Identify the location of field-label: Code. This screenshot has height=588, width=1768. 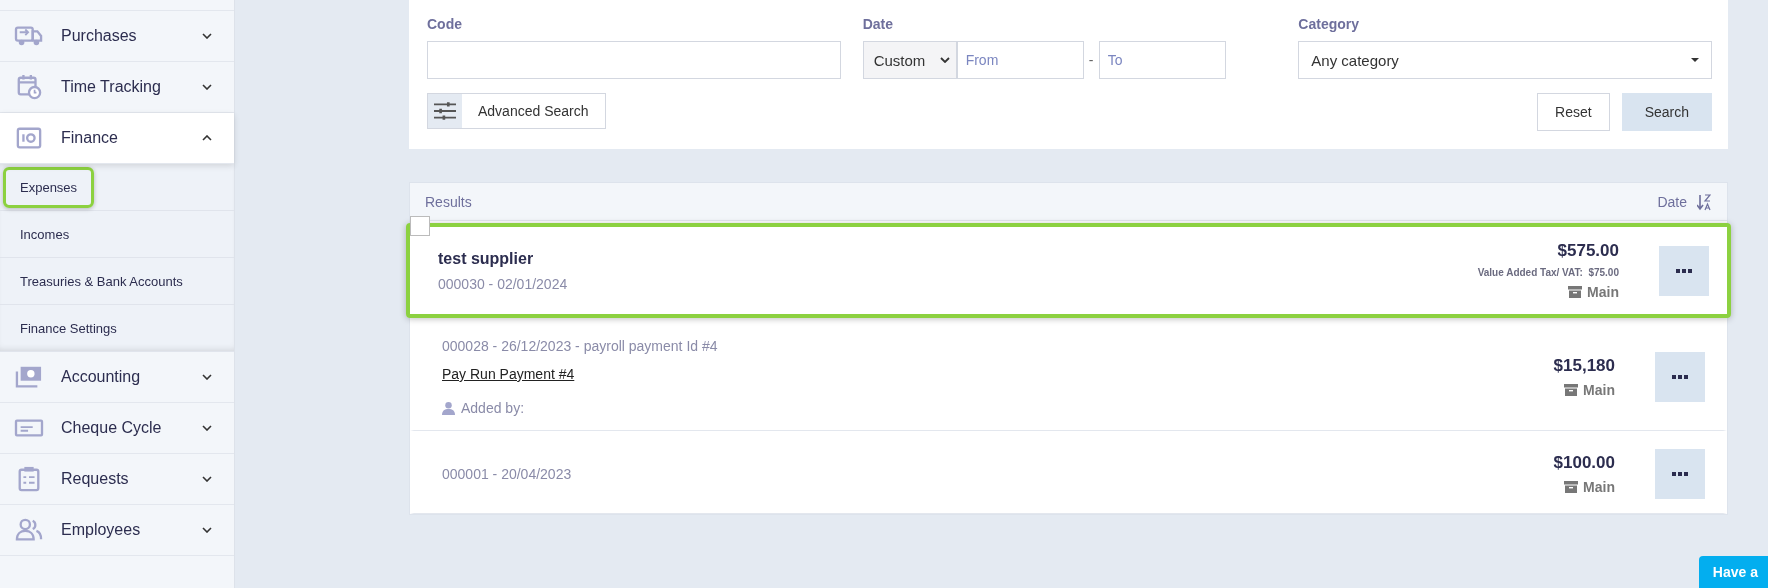
(445, 24).